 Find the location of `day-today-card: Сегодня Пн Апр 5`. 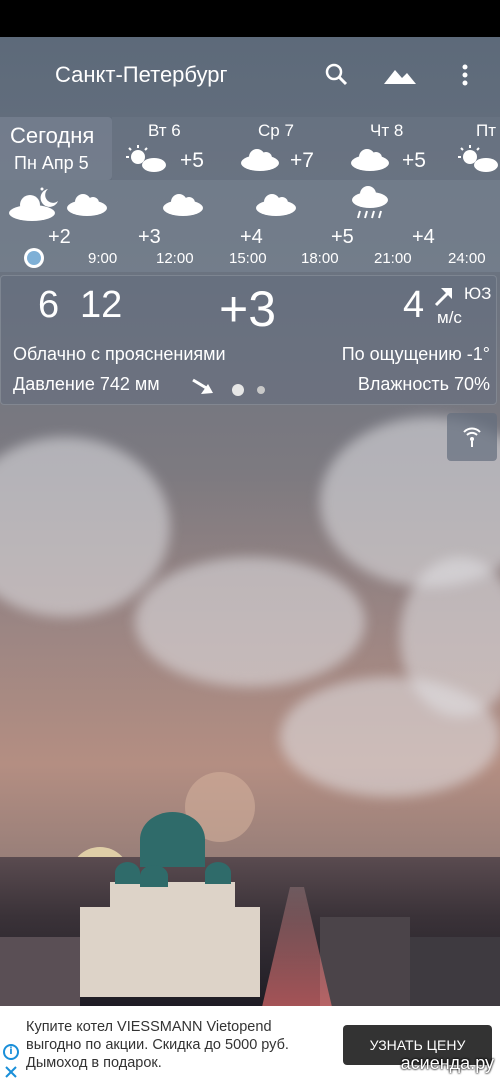

day-today-card: Сегодня Пн Апр 5 is located at coordinates (56, 148).